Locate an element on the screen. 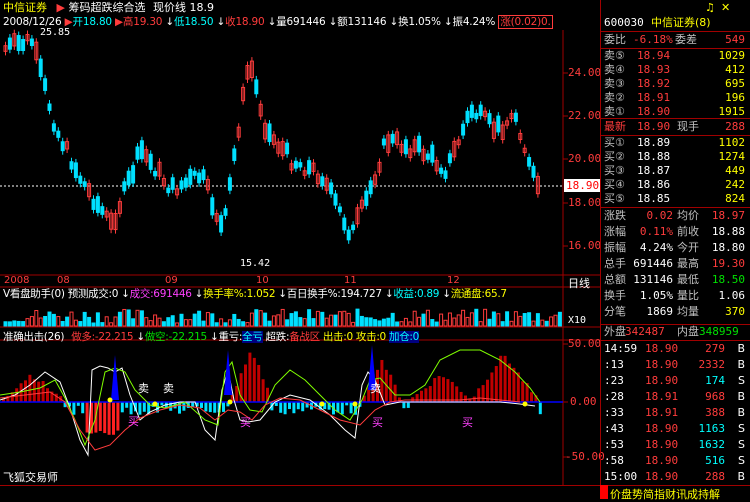 The image size is (750, 502). oscillator-title: 准确出击(26) is located at coordinates (33, 337).